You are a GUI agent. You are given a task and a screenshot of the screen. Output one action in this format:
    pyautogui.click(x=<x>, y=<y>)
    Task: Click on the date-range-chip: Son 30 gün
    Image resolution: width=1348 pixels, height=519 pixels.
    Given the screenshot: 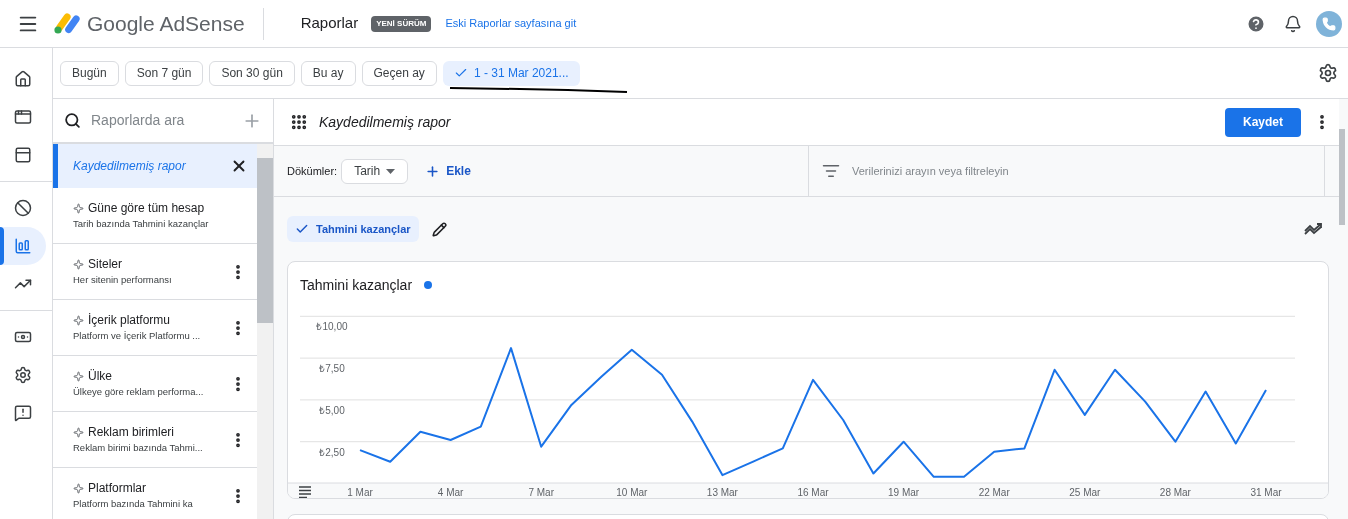 What is the action you would take?
    pyautogui.click(x=252, y=73)
    